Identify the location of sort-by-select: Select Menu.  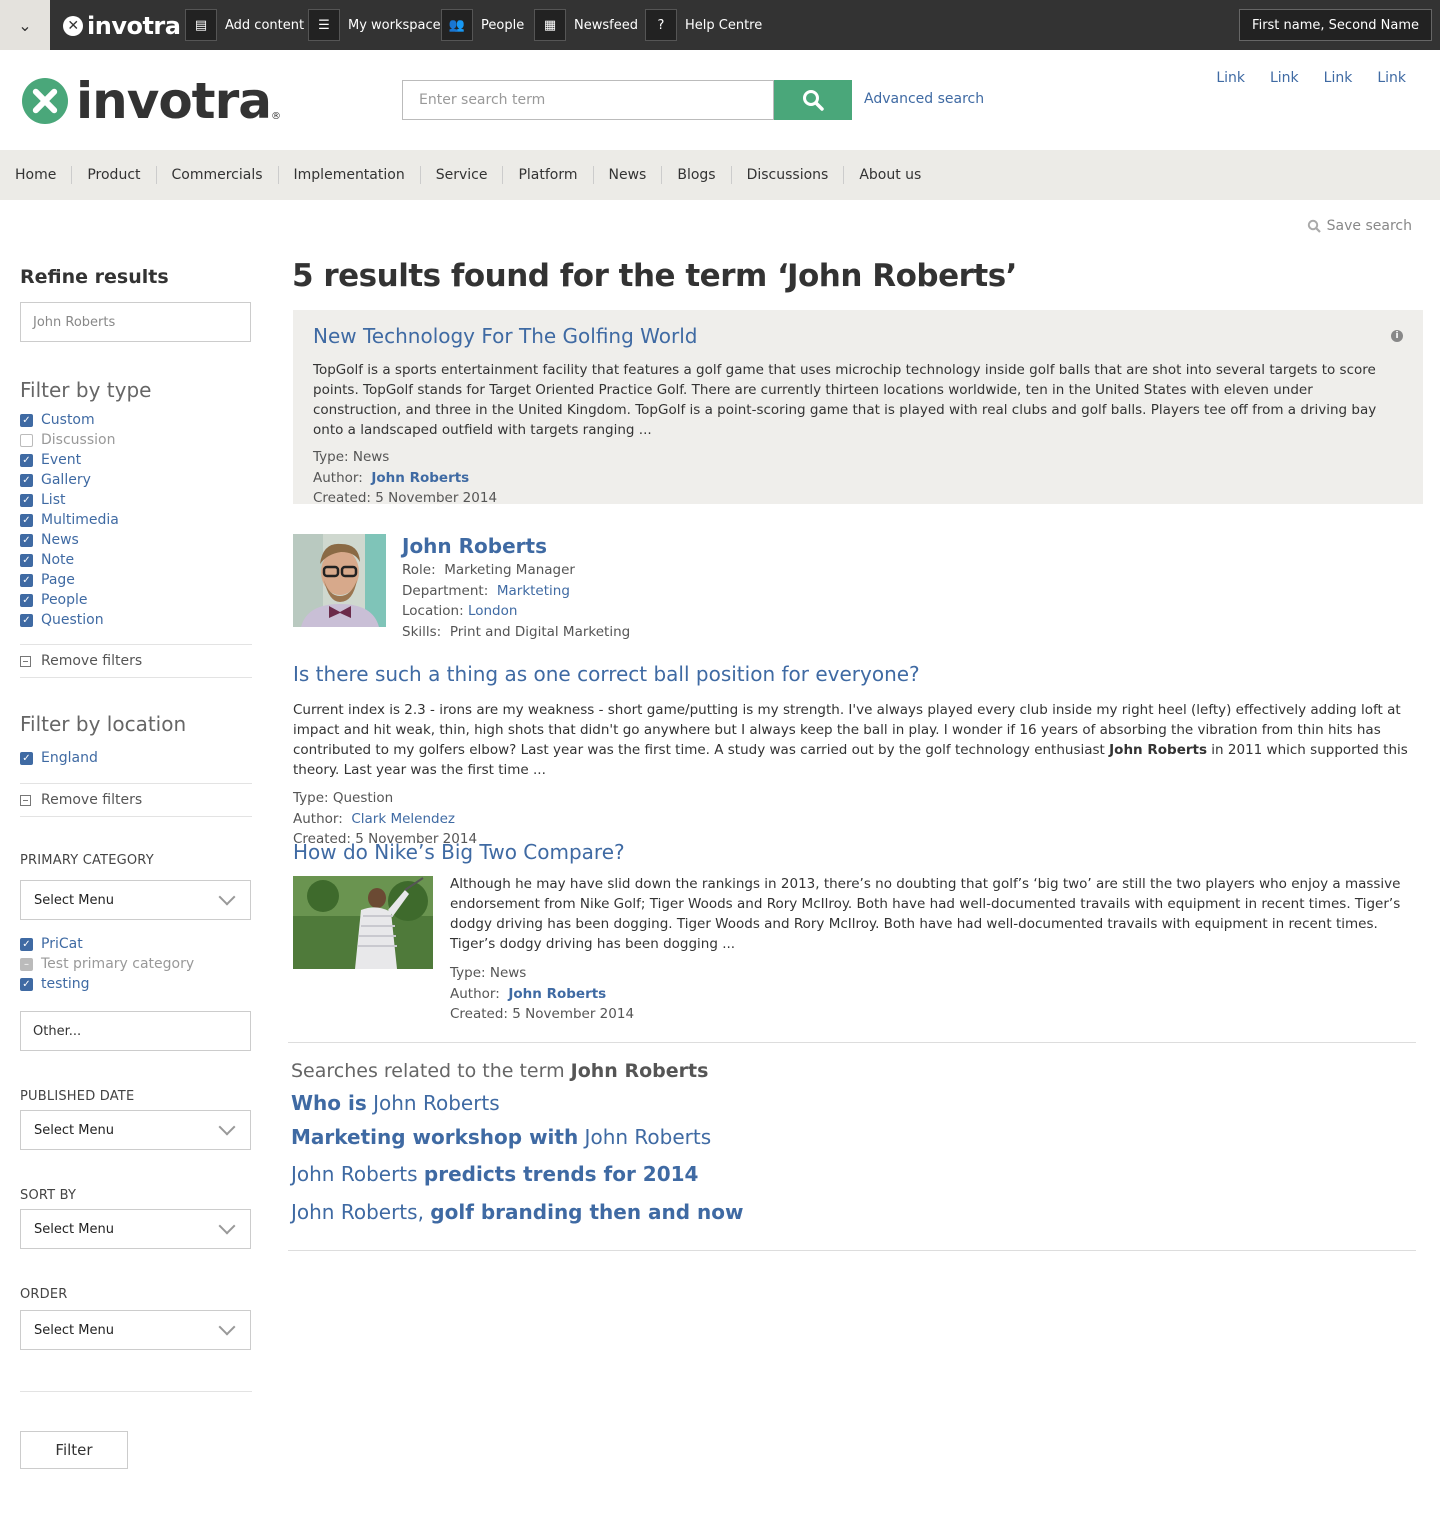
(135, 1229).